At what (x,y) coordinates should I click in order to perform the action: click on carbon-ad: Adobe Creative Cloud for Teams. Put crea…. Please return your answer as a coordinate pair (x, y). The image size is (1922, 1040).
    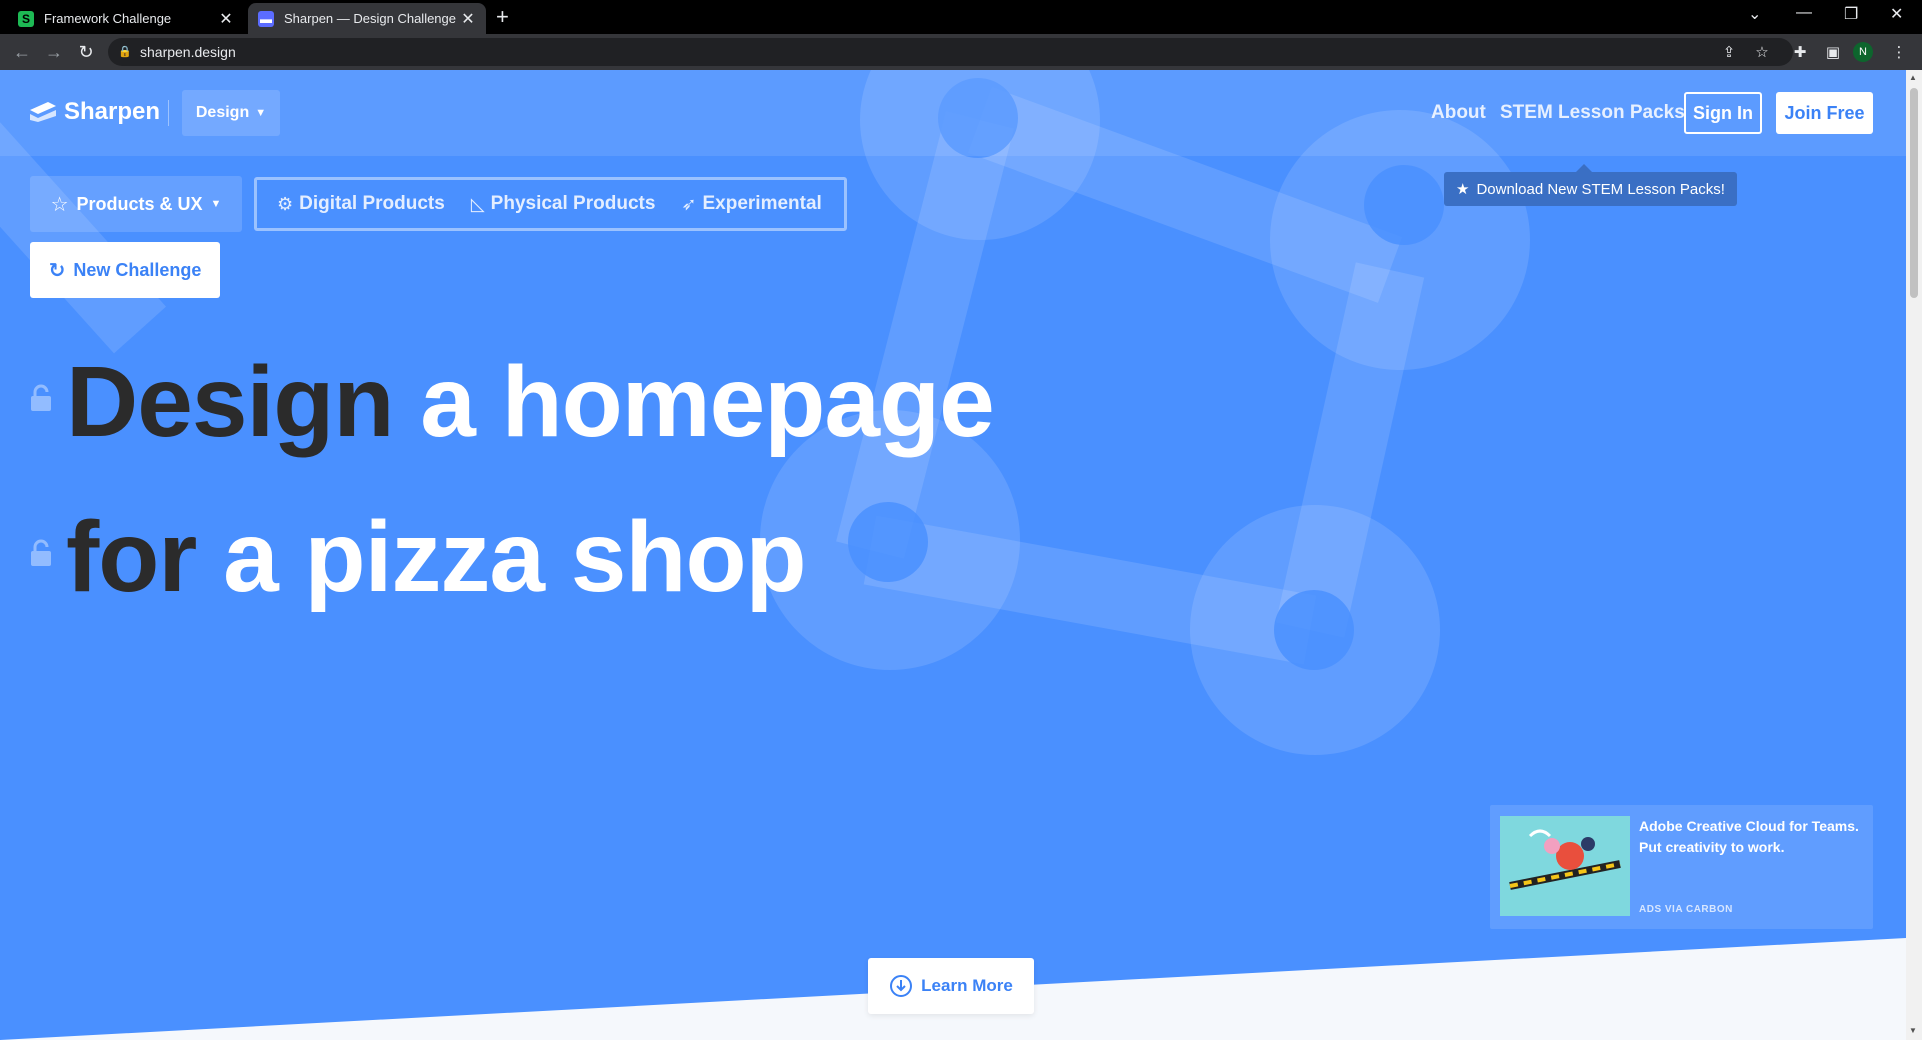
    Looking at the image, I should click on (1681, 867).